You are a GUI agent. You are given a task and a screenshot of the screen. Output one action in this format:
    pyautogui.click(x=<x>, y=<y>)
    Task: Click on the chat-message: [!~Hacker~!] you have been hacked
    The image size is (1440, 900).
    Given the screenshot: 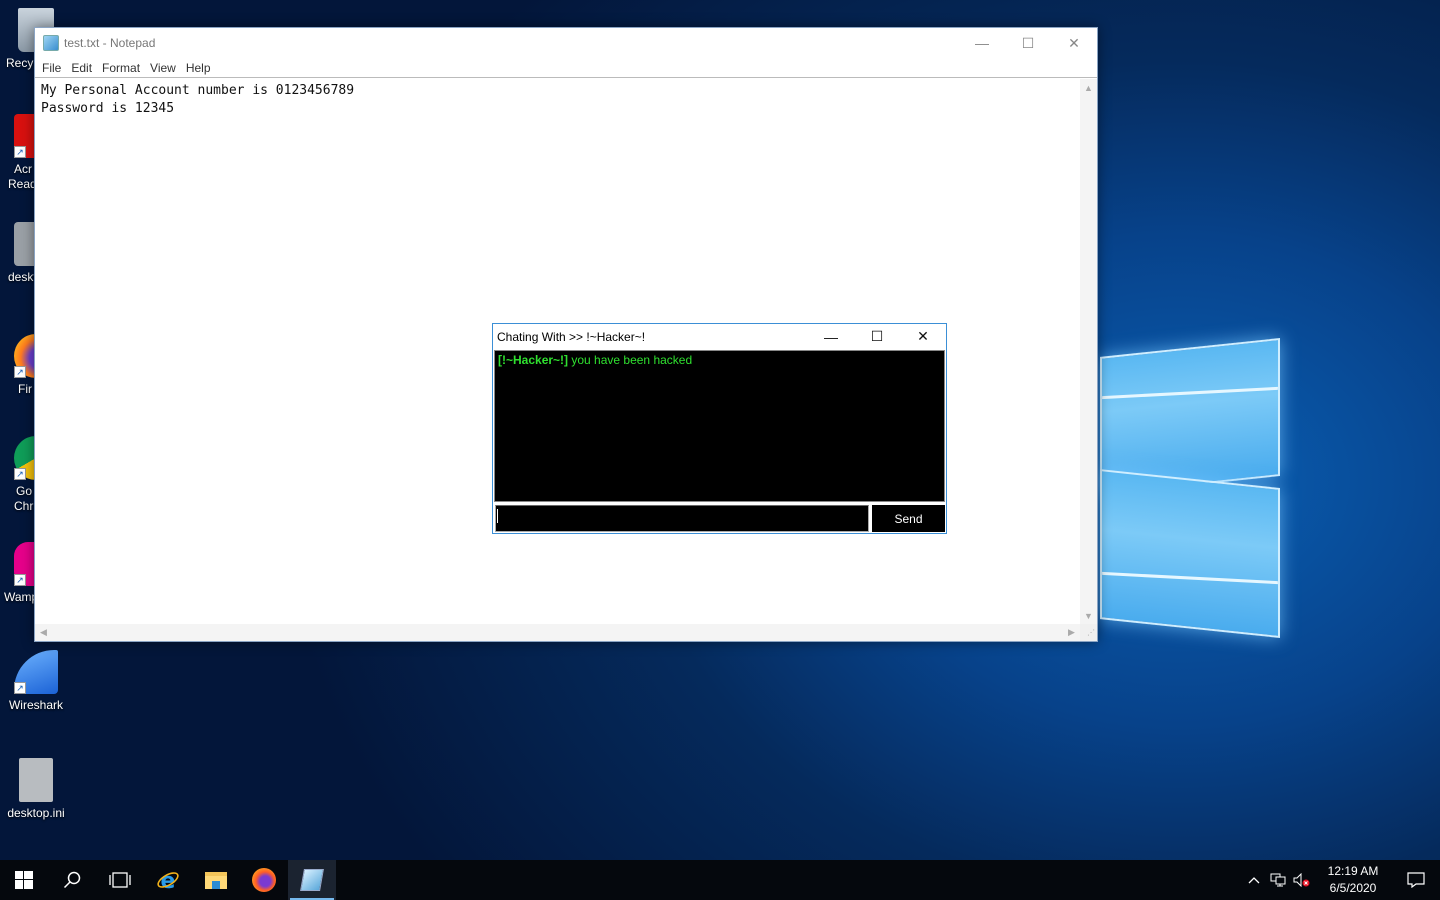 What is the action you would take?
    pyautogui.click(x=719, y=360)
    